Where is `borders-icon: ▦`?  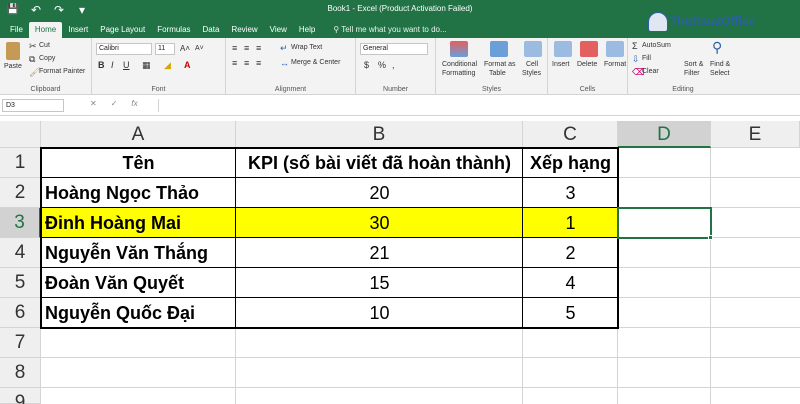
borders-icon: ▦ is located at coordinates (146, 65).